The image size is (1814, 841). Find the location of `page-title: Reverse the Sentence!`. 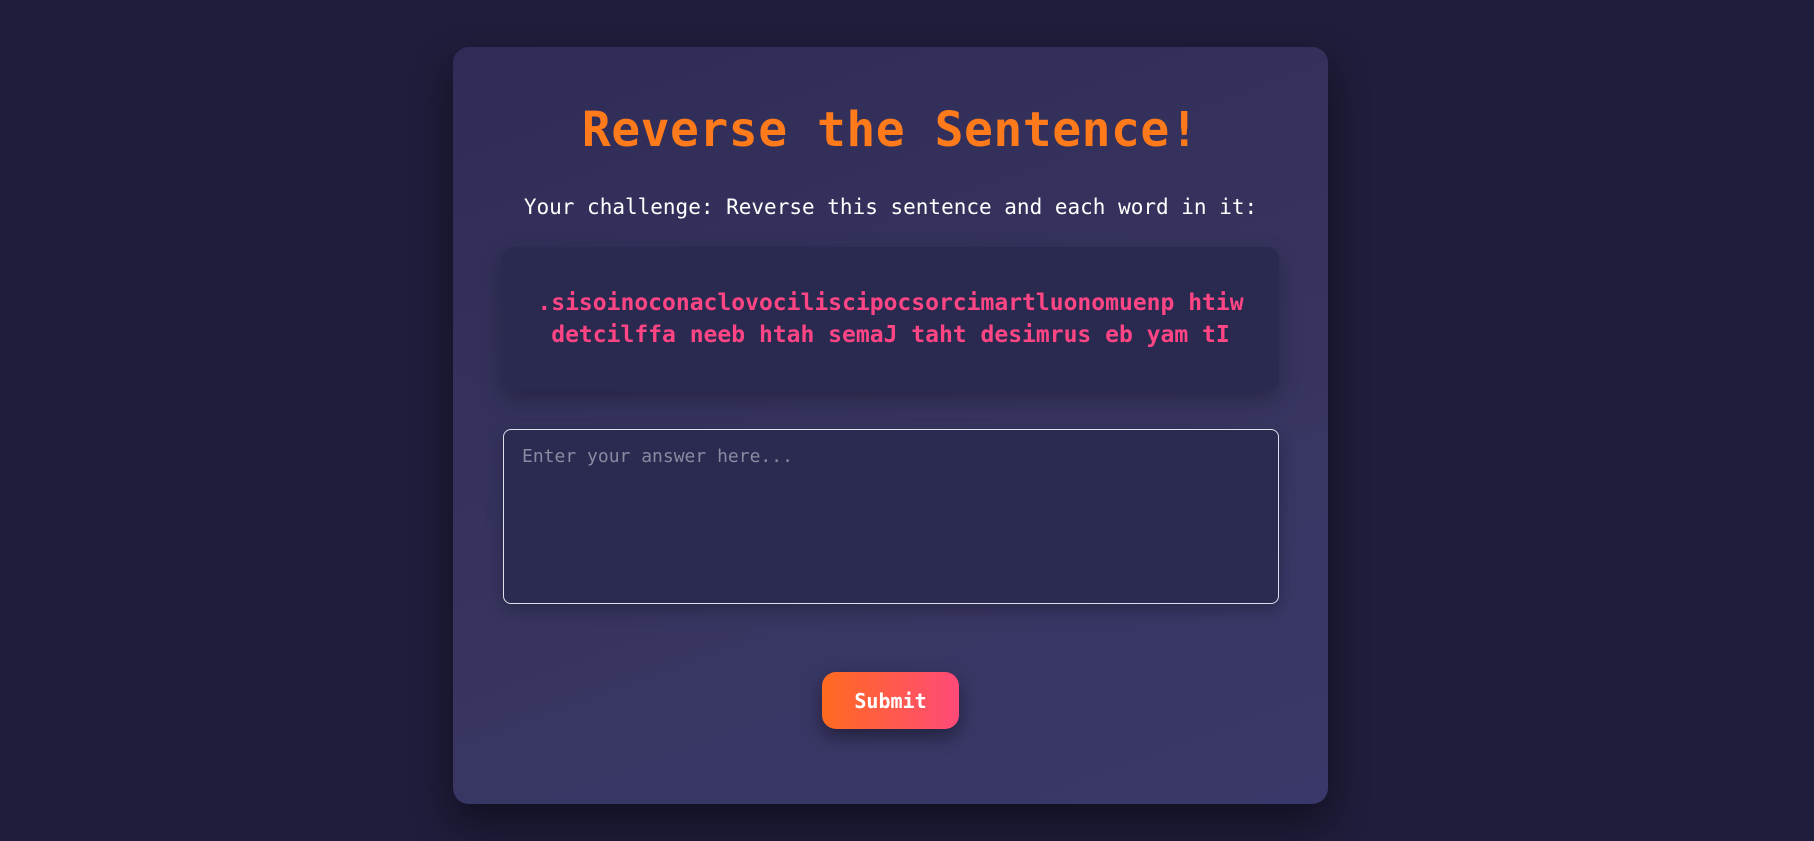

page-title: Reverse the Sentence! is located at coordinates (890, 130).